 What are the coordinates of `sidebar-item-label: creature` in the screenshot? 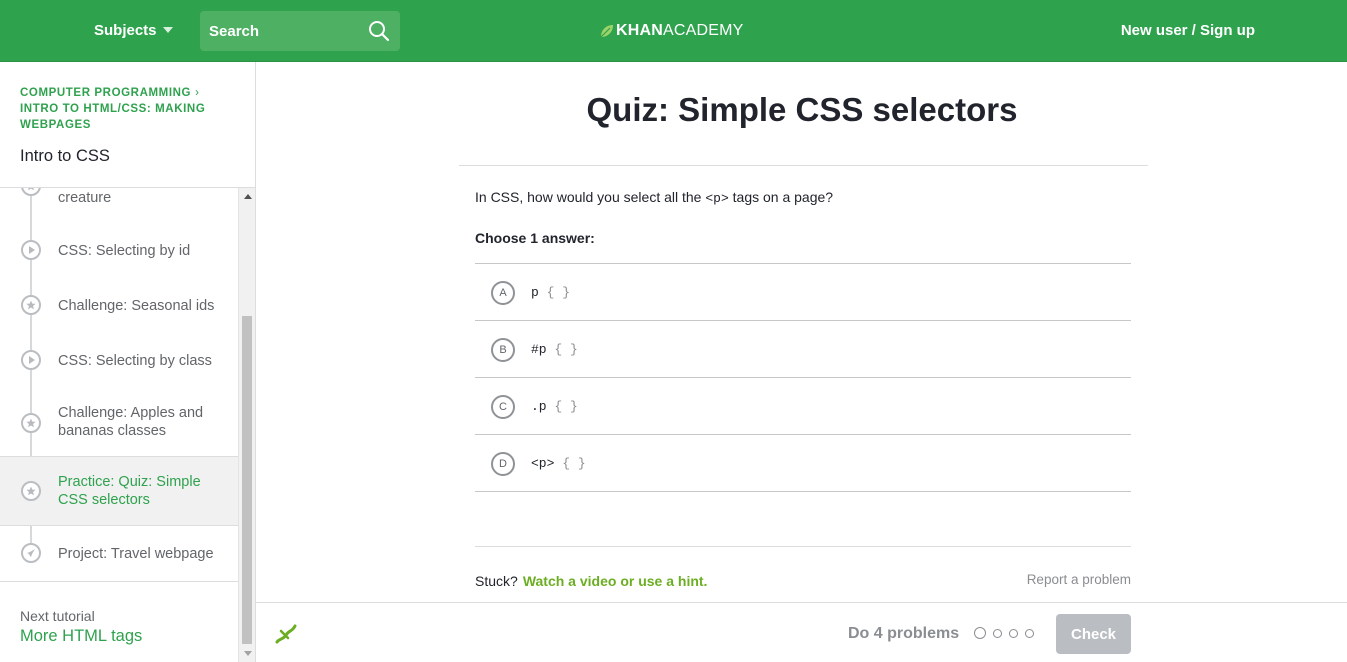 It's located at (85, 198).